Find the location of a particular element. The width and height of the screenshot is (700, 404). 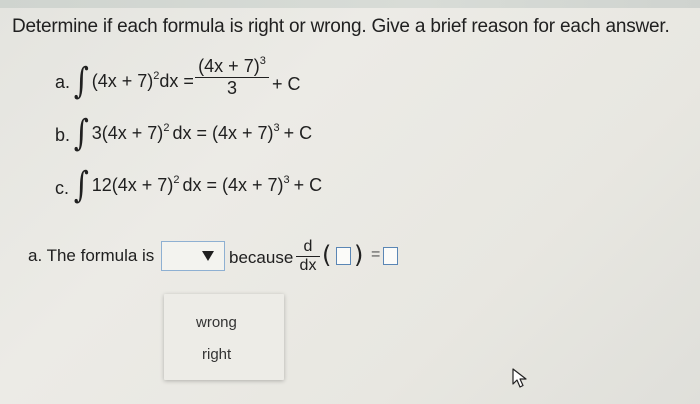

item-b-letter: b. is located at coordinates (63, 135).